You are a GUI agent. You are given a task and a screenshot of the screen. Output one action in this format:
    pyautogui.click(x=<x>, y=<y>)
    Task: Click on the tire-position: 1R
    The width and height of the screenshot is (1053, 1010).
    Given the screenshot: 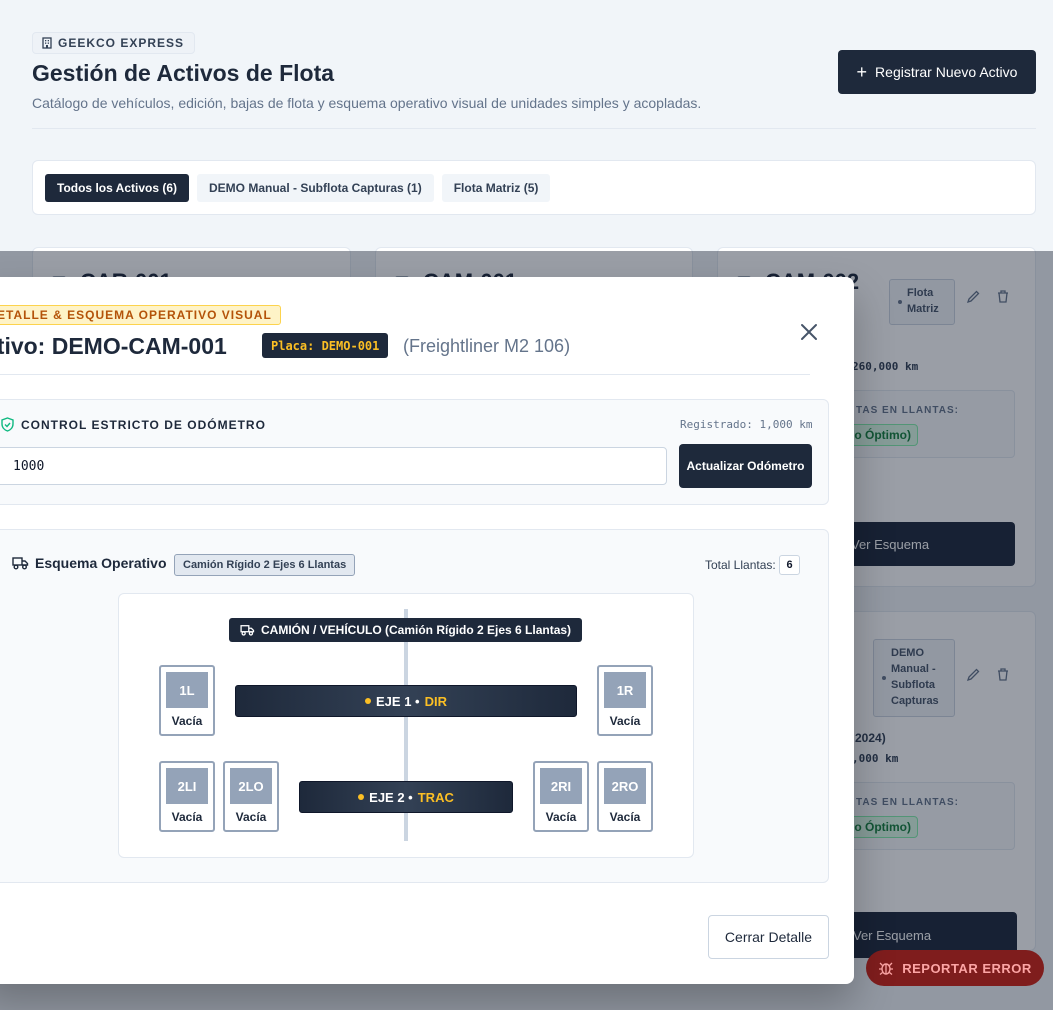 What is the action you would take?
    pyautogui.click(x=625, y=690)
    